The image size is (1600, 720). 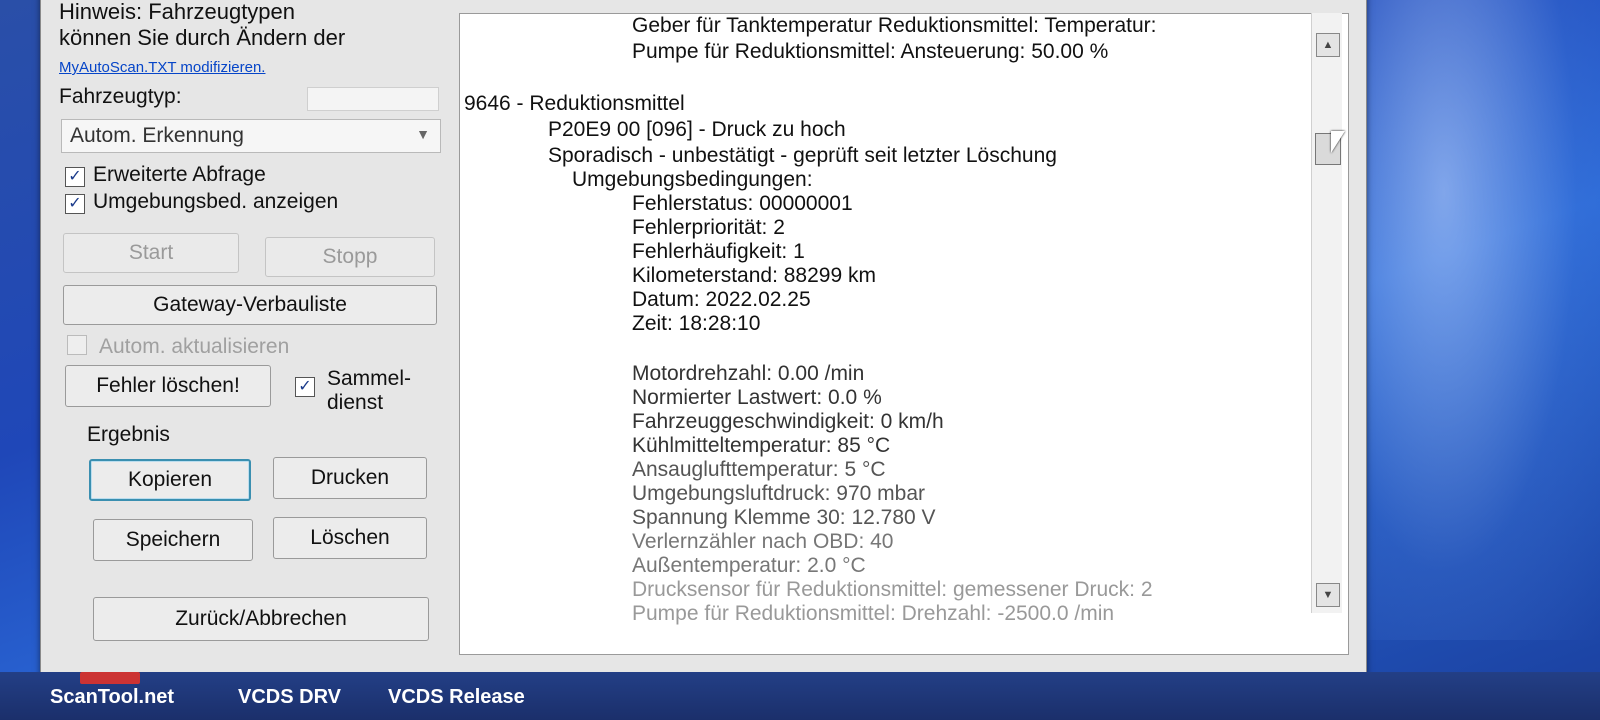 I want to click on collective-service-checkbox: ✓, so click(x=305, y=387).